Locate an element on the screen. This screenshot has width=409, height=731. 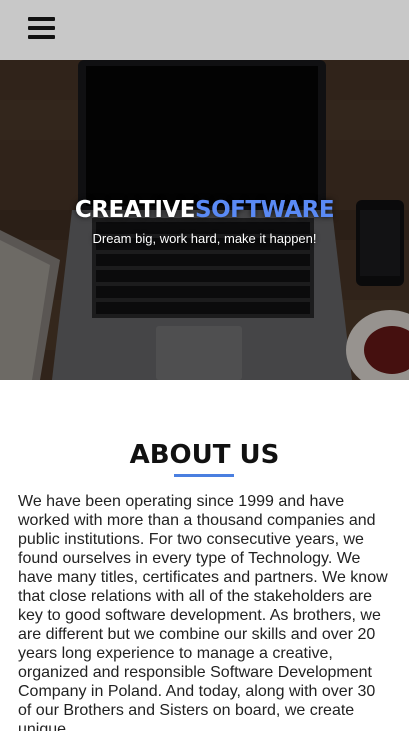
hamburger-menu-icon is located at coordinates (41, 28).